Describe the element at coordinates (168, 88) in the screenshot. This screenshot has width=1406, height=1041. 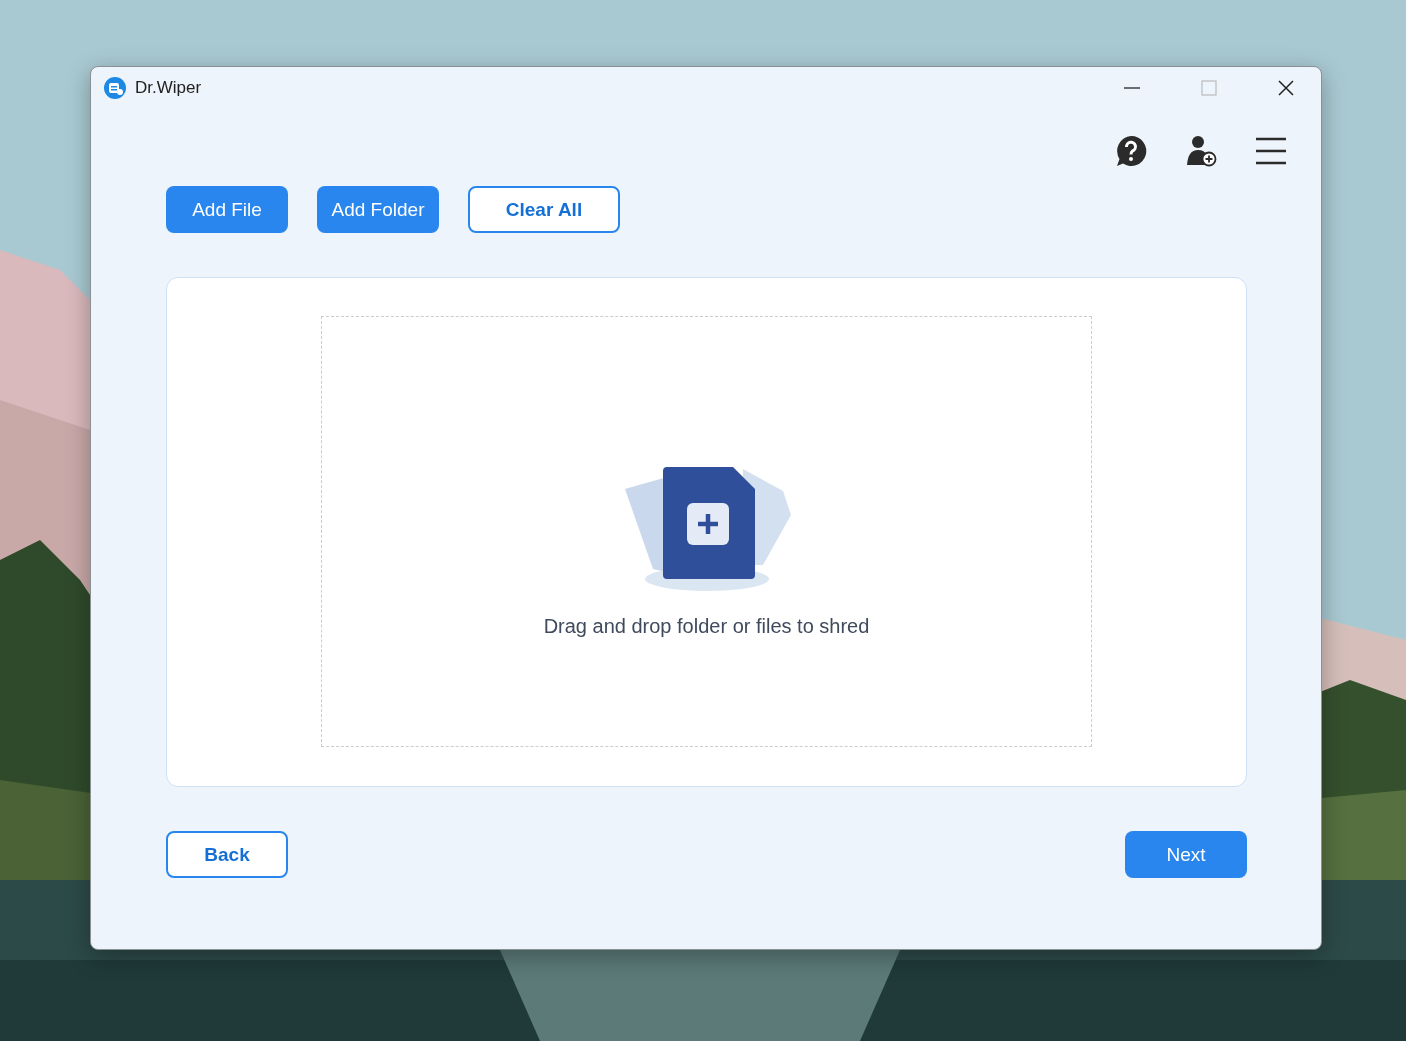
I see `window-title: Dr.Wiper` at that location.